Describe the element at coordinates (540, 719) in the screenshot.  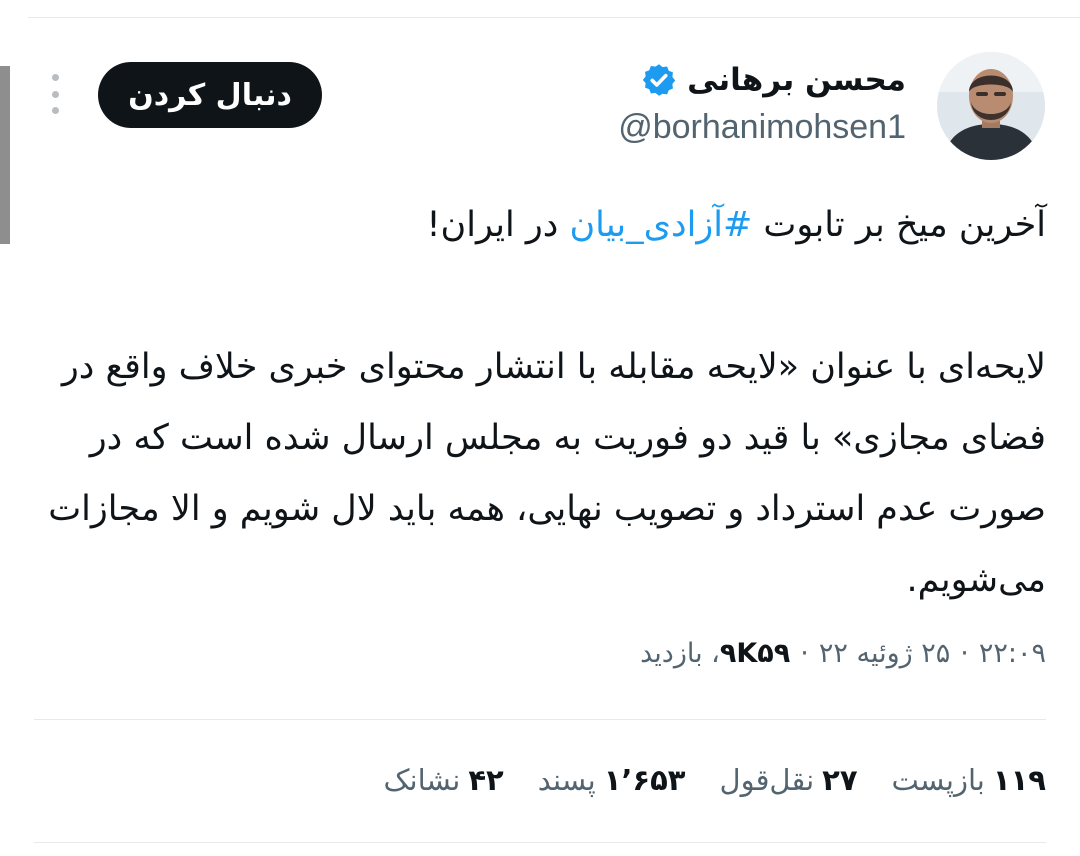
I see `stats-divider-top` at that location.